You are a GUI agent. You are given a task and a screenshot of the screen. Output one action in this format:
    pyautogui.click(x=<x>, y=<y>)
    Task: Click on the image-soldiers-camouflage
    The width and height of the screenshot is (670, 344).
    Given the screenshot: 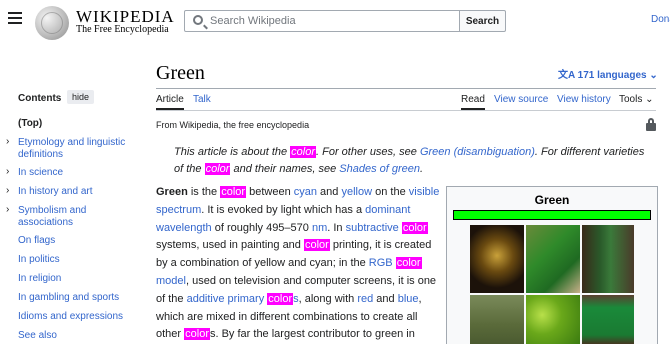 What is the action you would take?
    pyautogui.click(x=497, y=319)
    